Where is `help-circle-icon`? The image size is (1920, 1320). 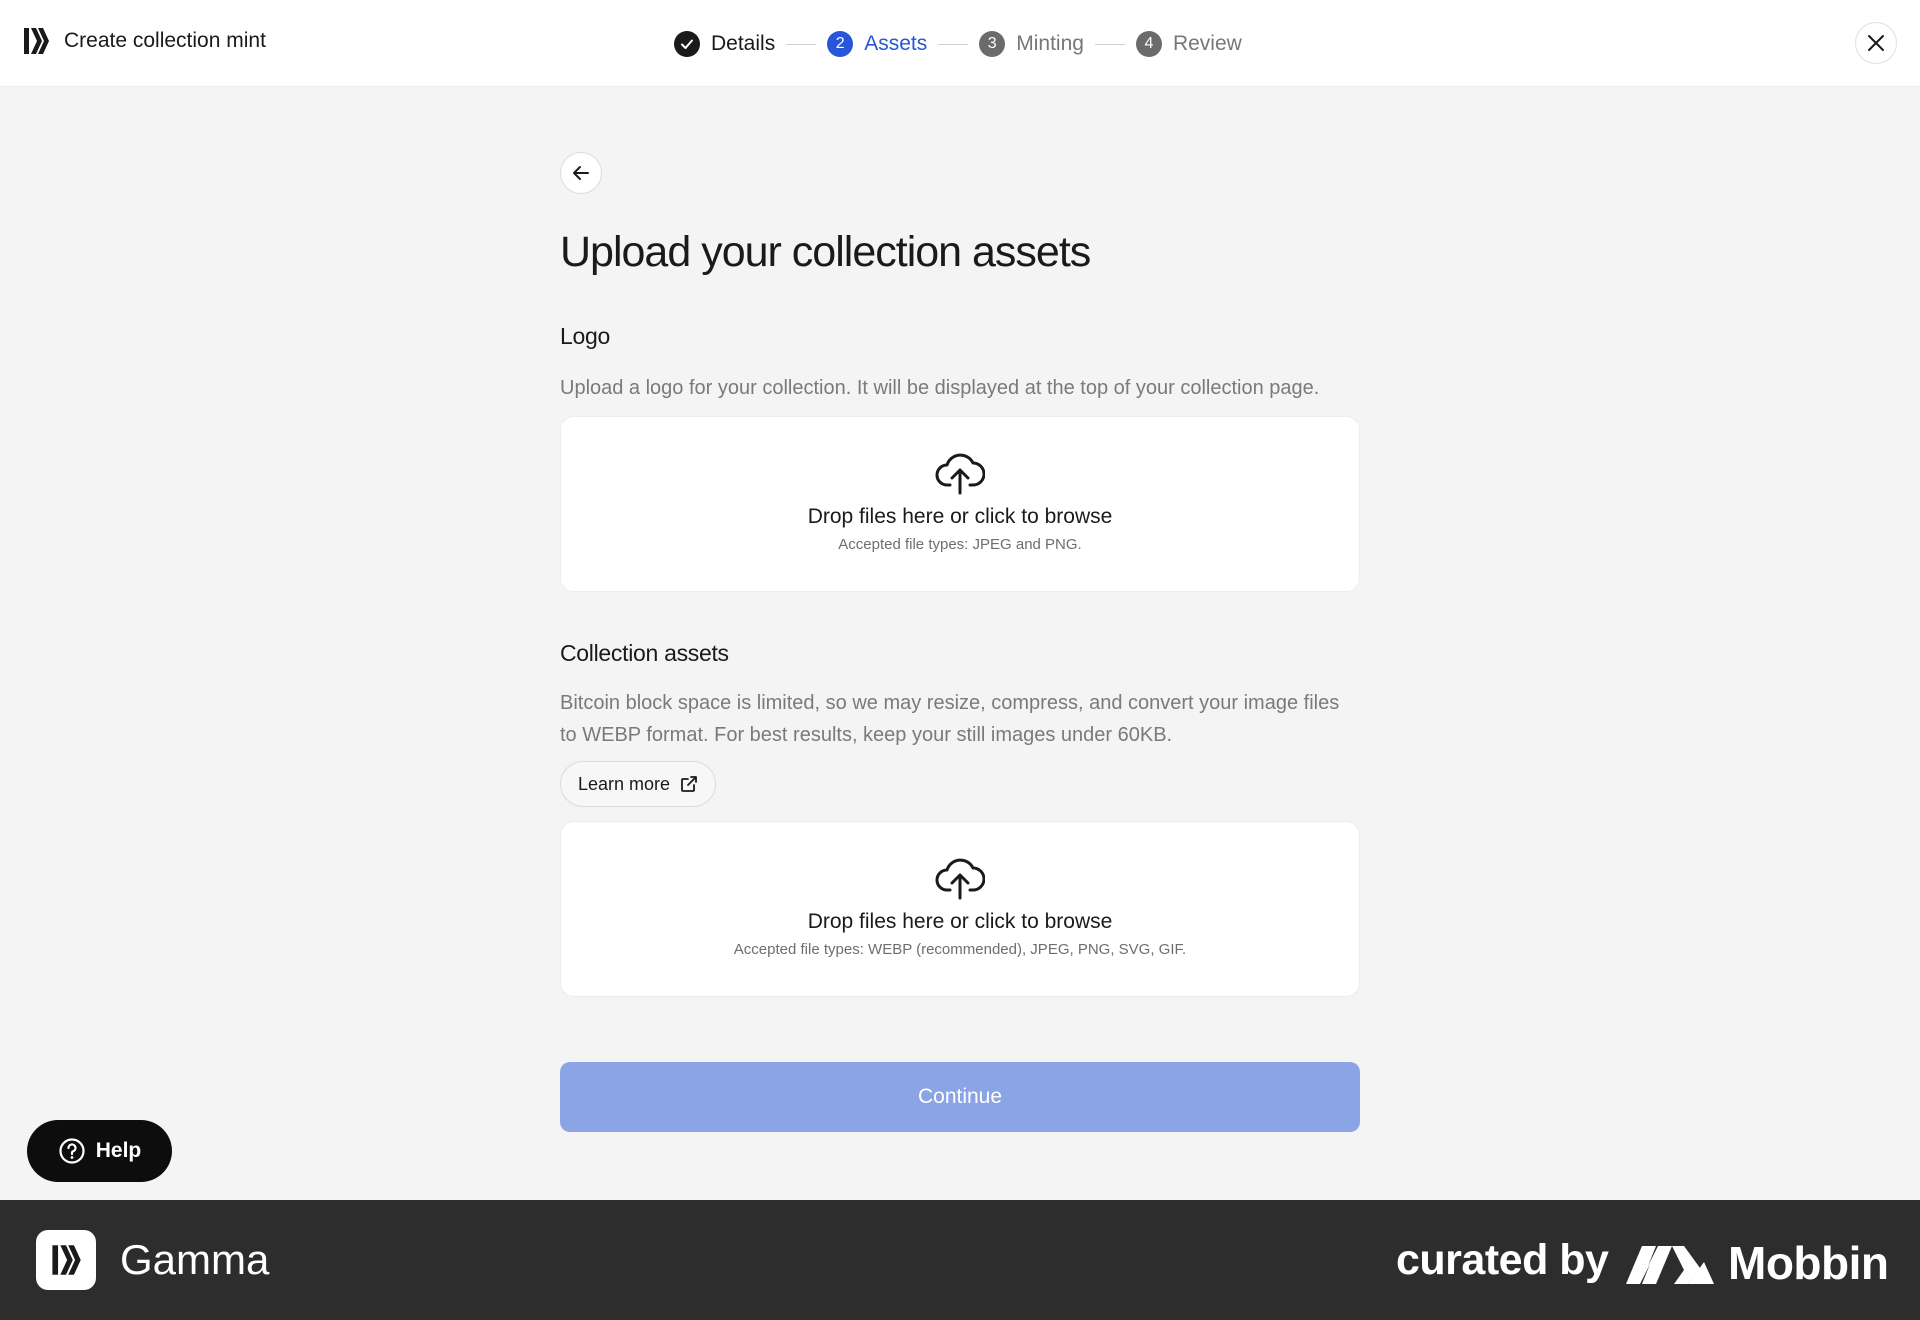
help-circle-icon is located at coordinates (72, 1151).